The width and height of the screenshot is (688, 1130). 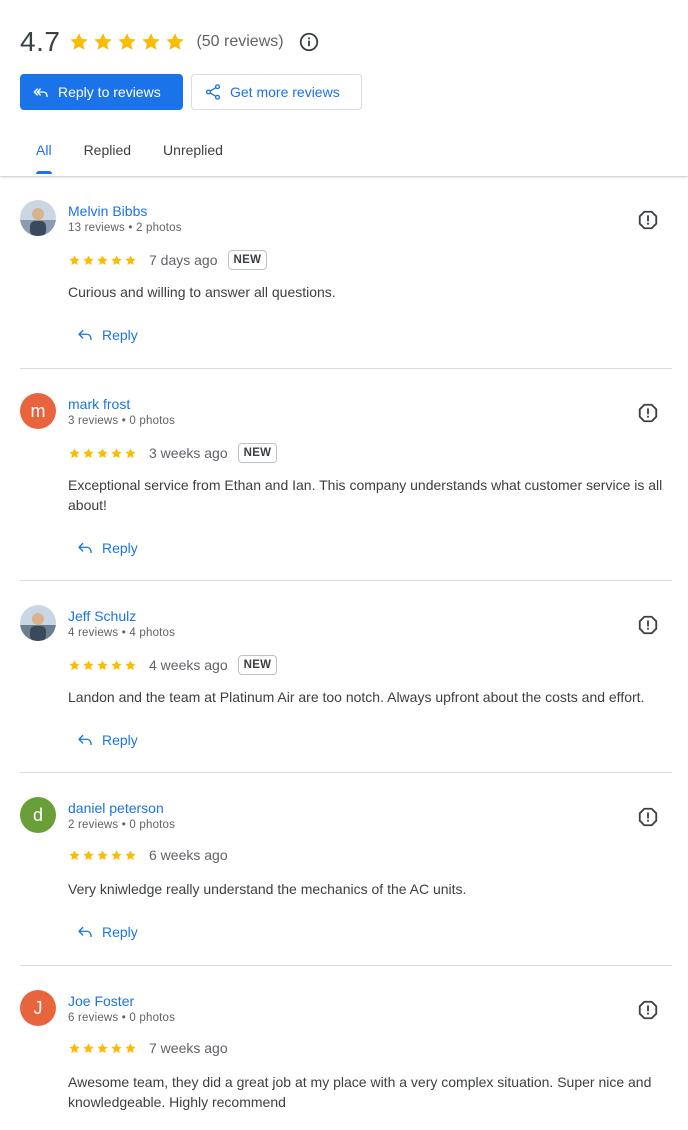 What do you see at coordinates (102, 616) in the screenshot?
I see `reviewer-name: Jeff Schulz` at bounding box center [102, 616].